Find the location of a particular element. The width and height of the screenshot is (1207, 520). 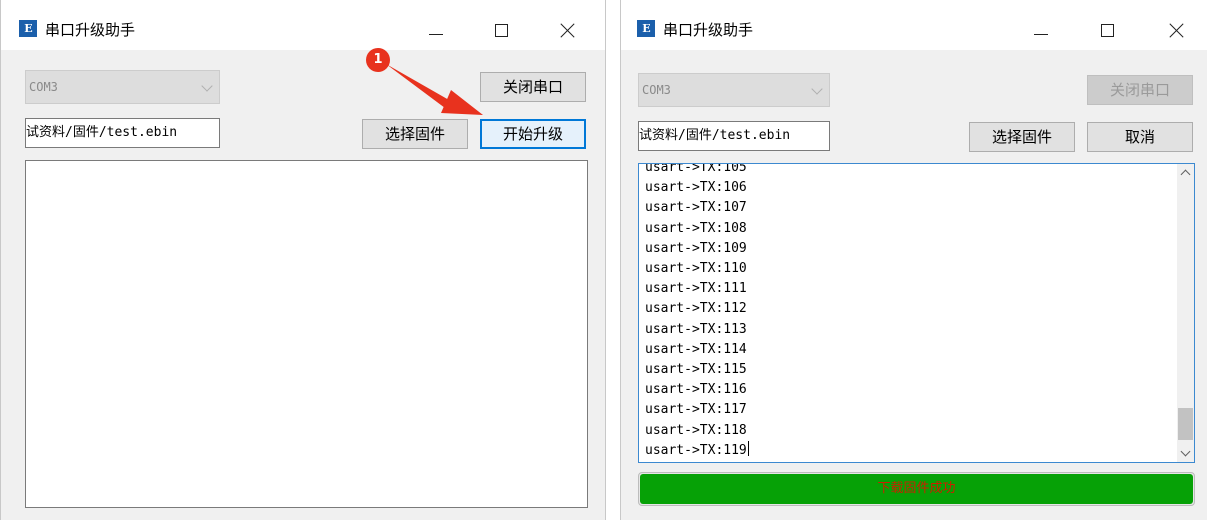

log-line: usart->TX:118 is located at coordinates (696, 430).